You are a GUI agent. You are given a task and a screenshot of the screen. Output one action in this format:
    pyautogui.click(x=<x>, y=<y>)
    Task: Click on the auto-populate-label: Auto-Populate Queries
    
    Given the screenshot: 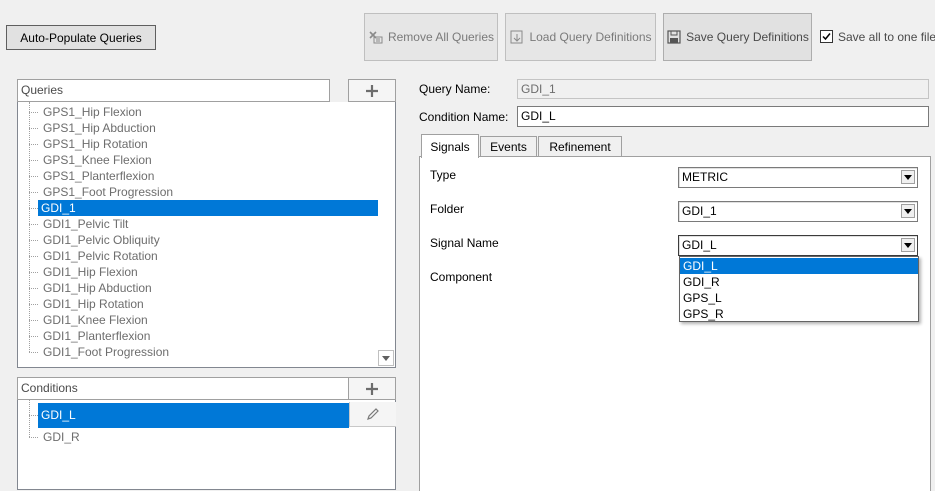 What is the action you would take?
    pyautogui.click(x=81, y=37)
    